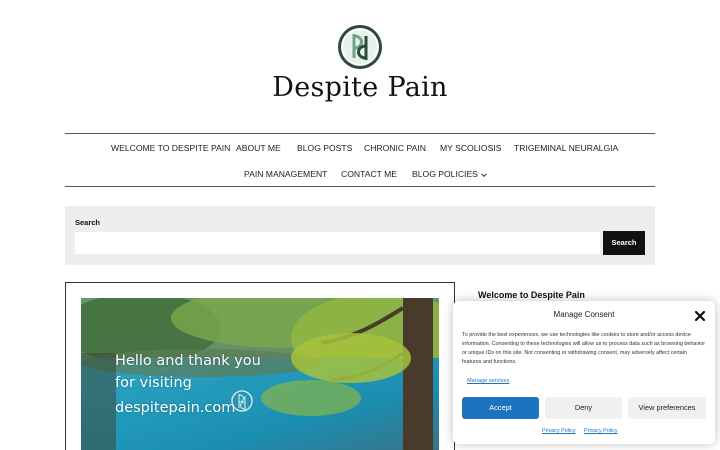  I want to click on hello-line-2: for visiting, so click(153, 383).